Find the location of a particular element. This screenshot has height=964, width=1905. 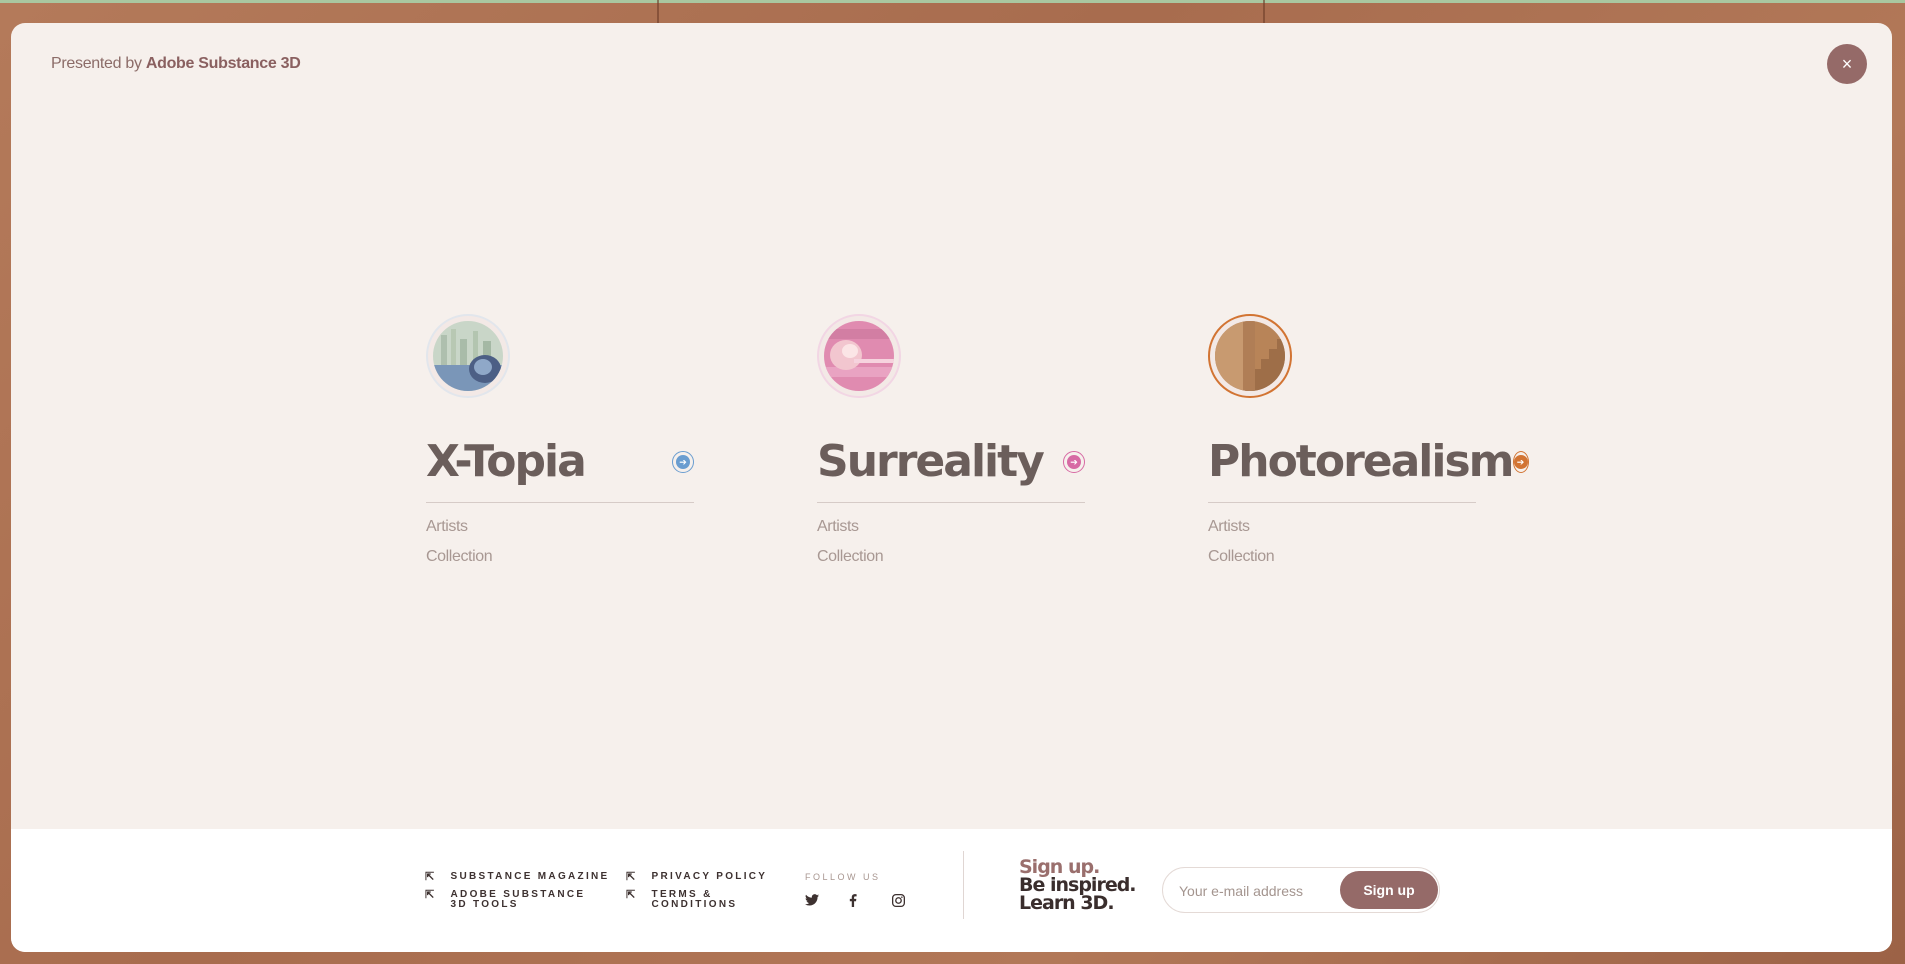

footer-link-label: SUBSTANCE MAGAZINE is located at coordinates (530, 876).